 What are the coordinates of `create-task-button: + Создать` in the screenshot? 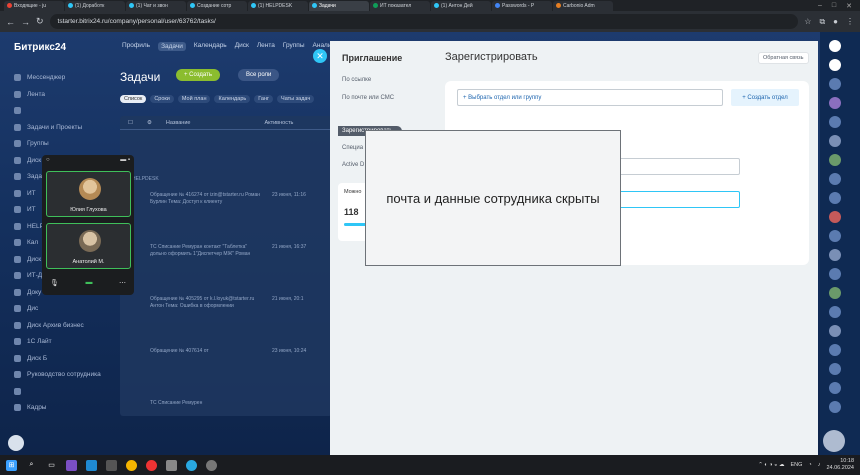 It's located at (198, 75).